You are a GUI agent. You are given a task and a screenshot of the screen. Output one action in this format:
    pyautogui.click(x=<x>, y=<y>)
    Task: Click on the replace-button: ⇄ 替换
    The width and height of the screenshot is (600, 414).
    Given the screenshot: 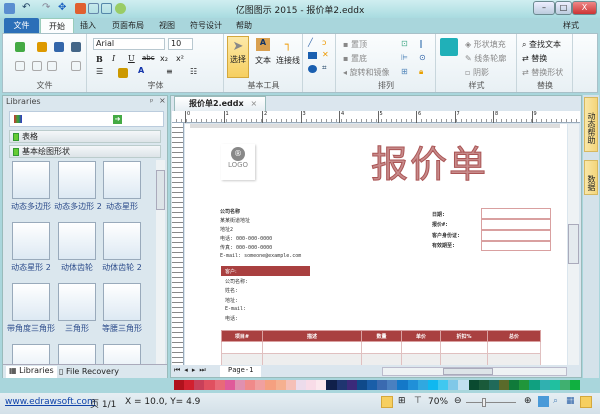 What is the action you would take?
    pyautogui.click(x=534, y=58)
    